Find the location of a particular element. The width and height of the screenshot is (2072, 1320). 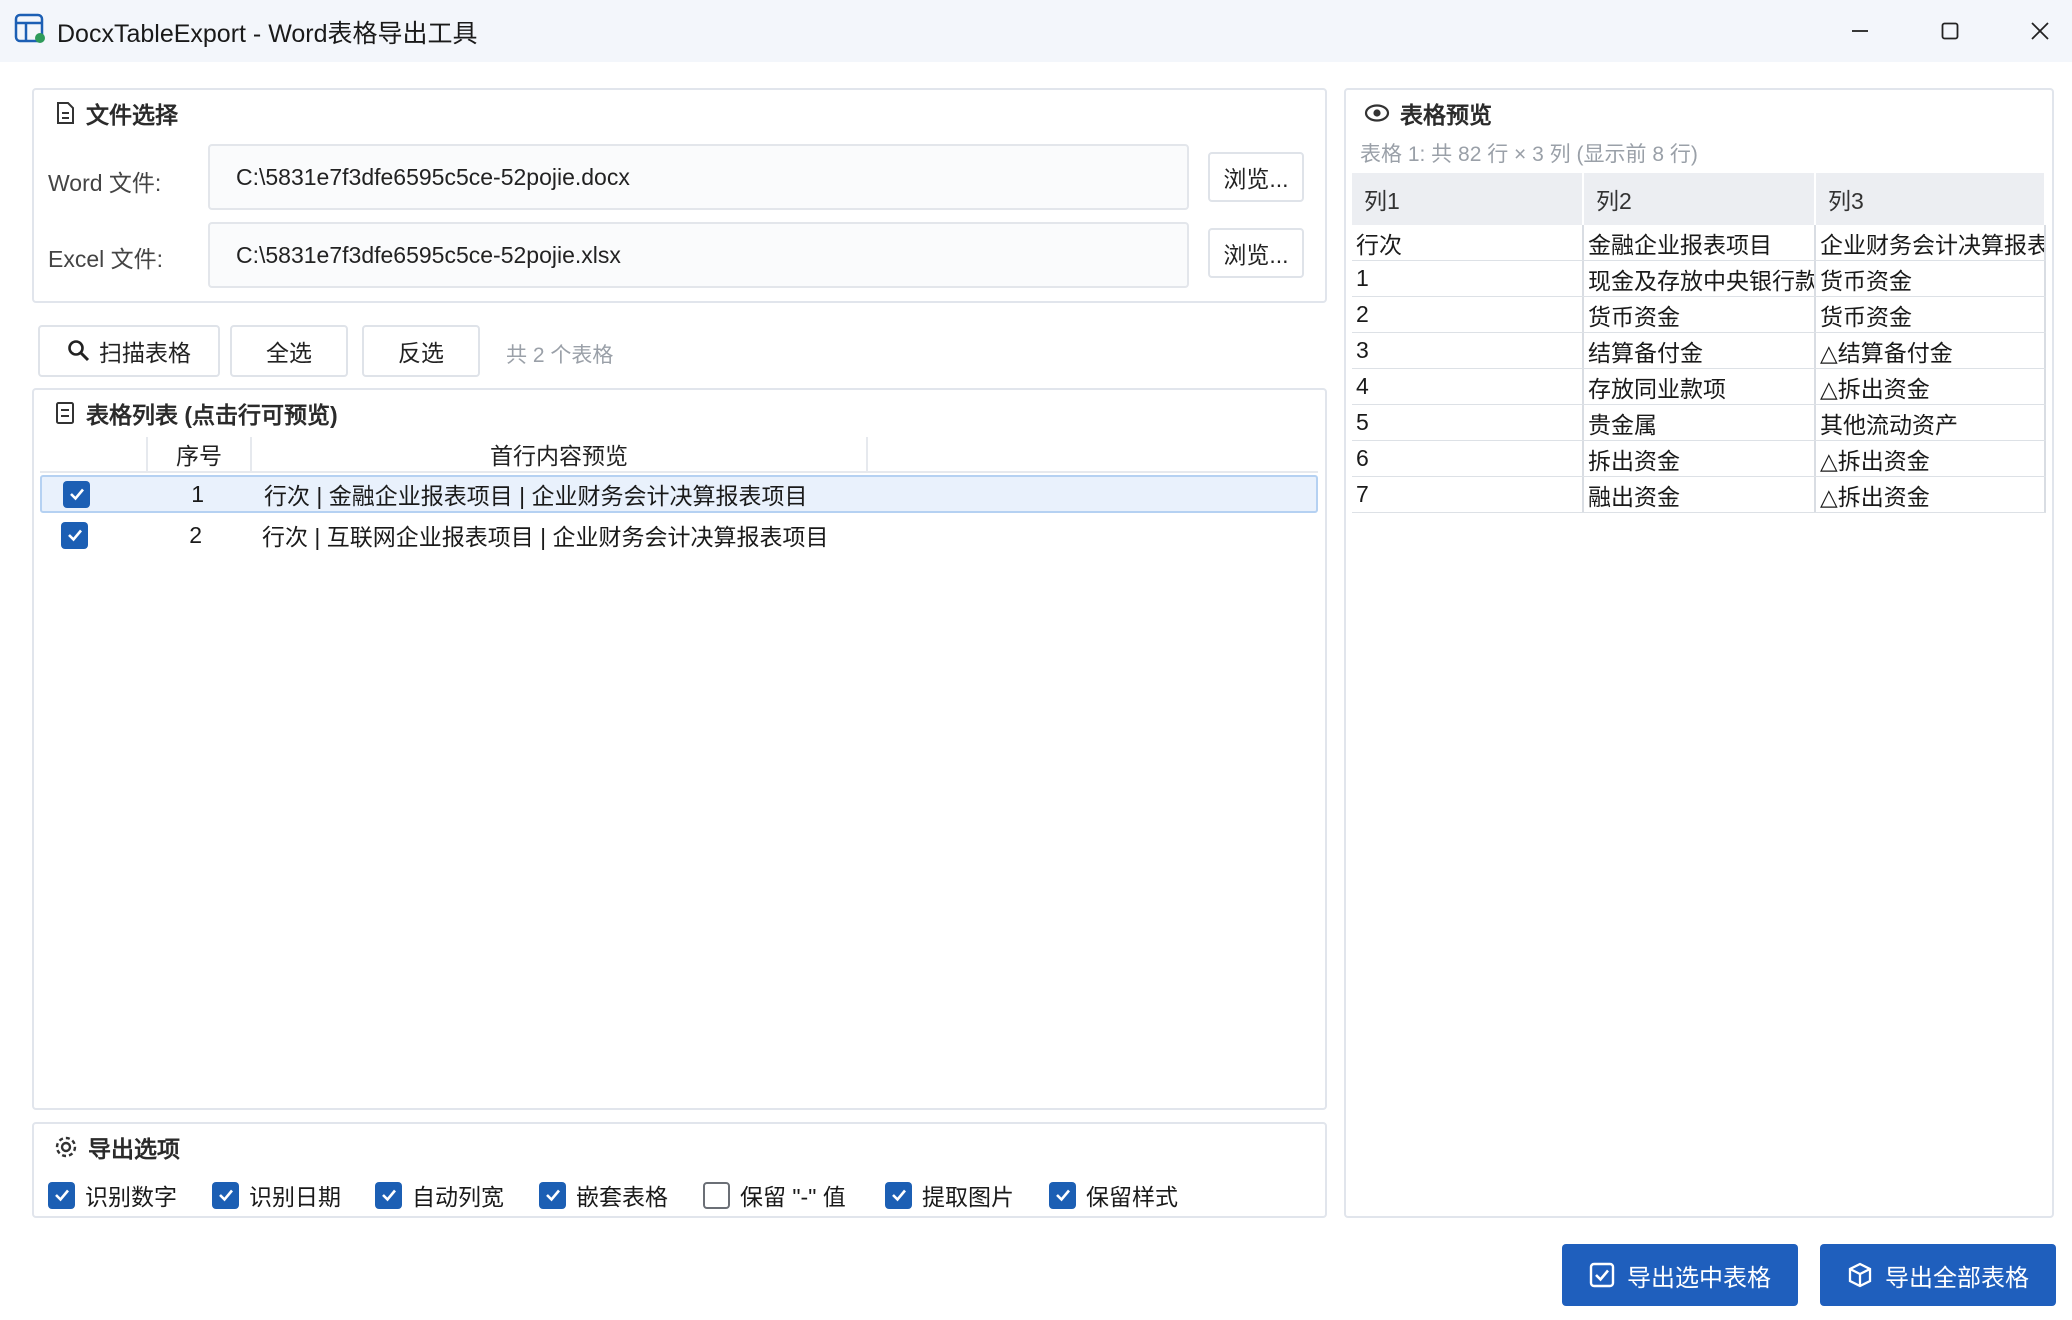

maximize-icon is located at coordinates (1950, 31).